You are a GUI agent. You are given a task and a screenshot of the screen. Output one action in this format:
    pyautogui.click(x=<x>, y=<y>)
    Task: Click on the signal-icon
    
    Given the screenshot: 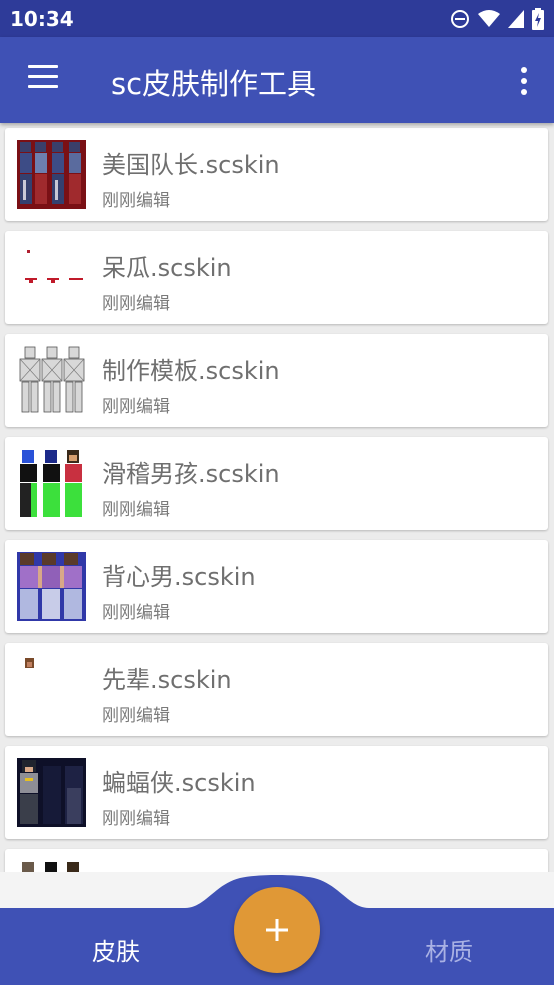 What is the action you would take?
    pyautogui.click(x=516, y=19)
    